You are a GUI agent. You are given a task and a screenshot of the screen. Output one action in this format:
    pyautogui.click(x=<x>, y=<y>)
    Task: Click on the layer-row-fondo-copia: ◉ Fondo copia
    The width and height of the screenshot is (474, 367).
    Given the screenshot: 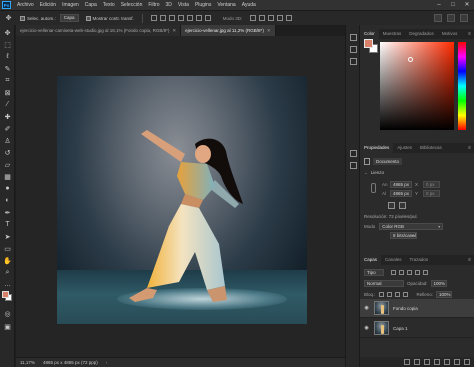 What is the action you would take?
    pyautogui.click(x=417, y=308)
    